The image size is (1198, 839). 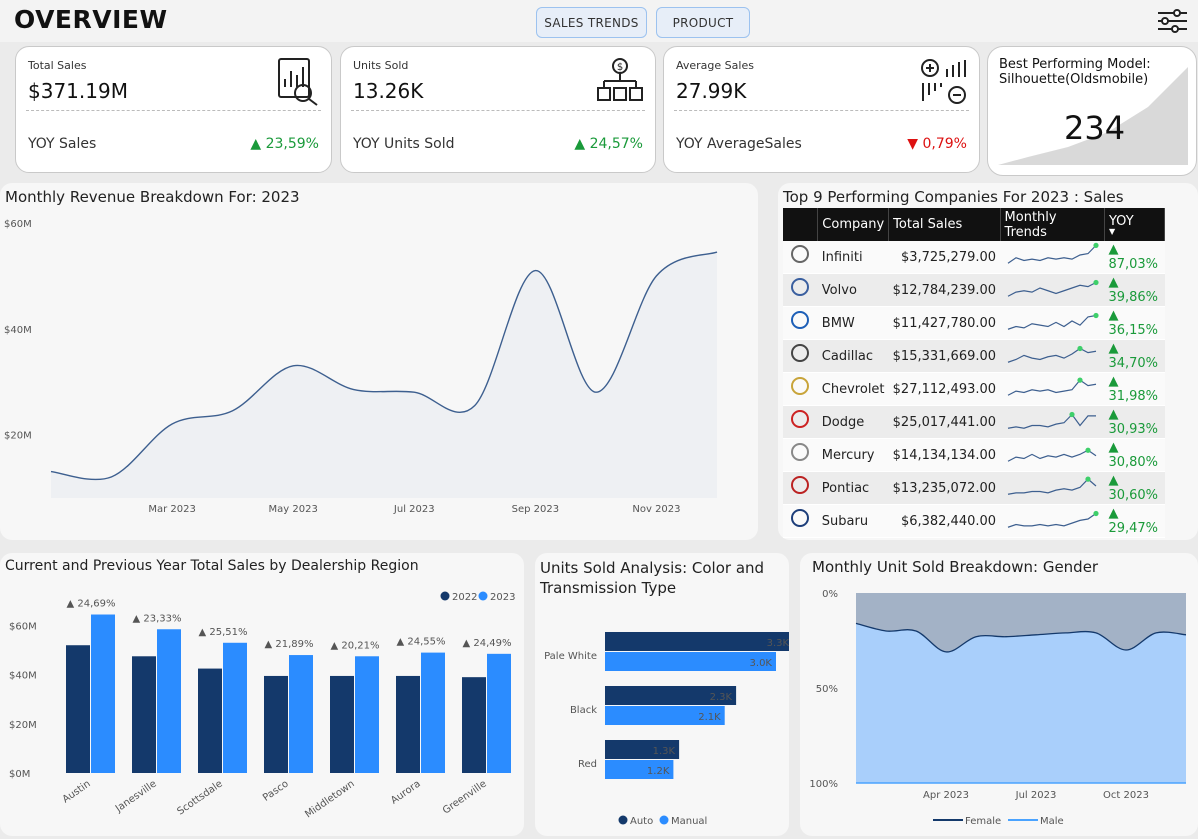 What do you see at coordinates (853, 455) in the screenshot?
I see `company-name: Mercury` at bounding box center [853, 455].